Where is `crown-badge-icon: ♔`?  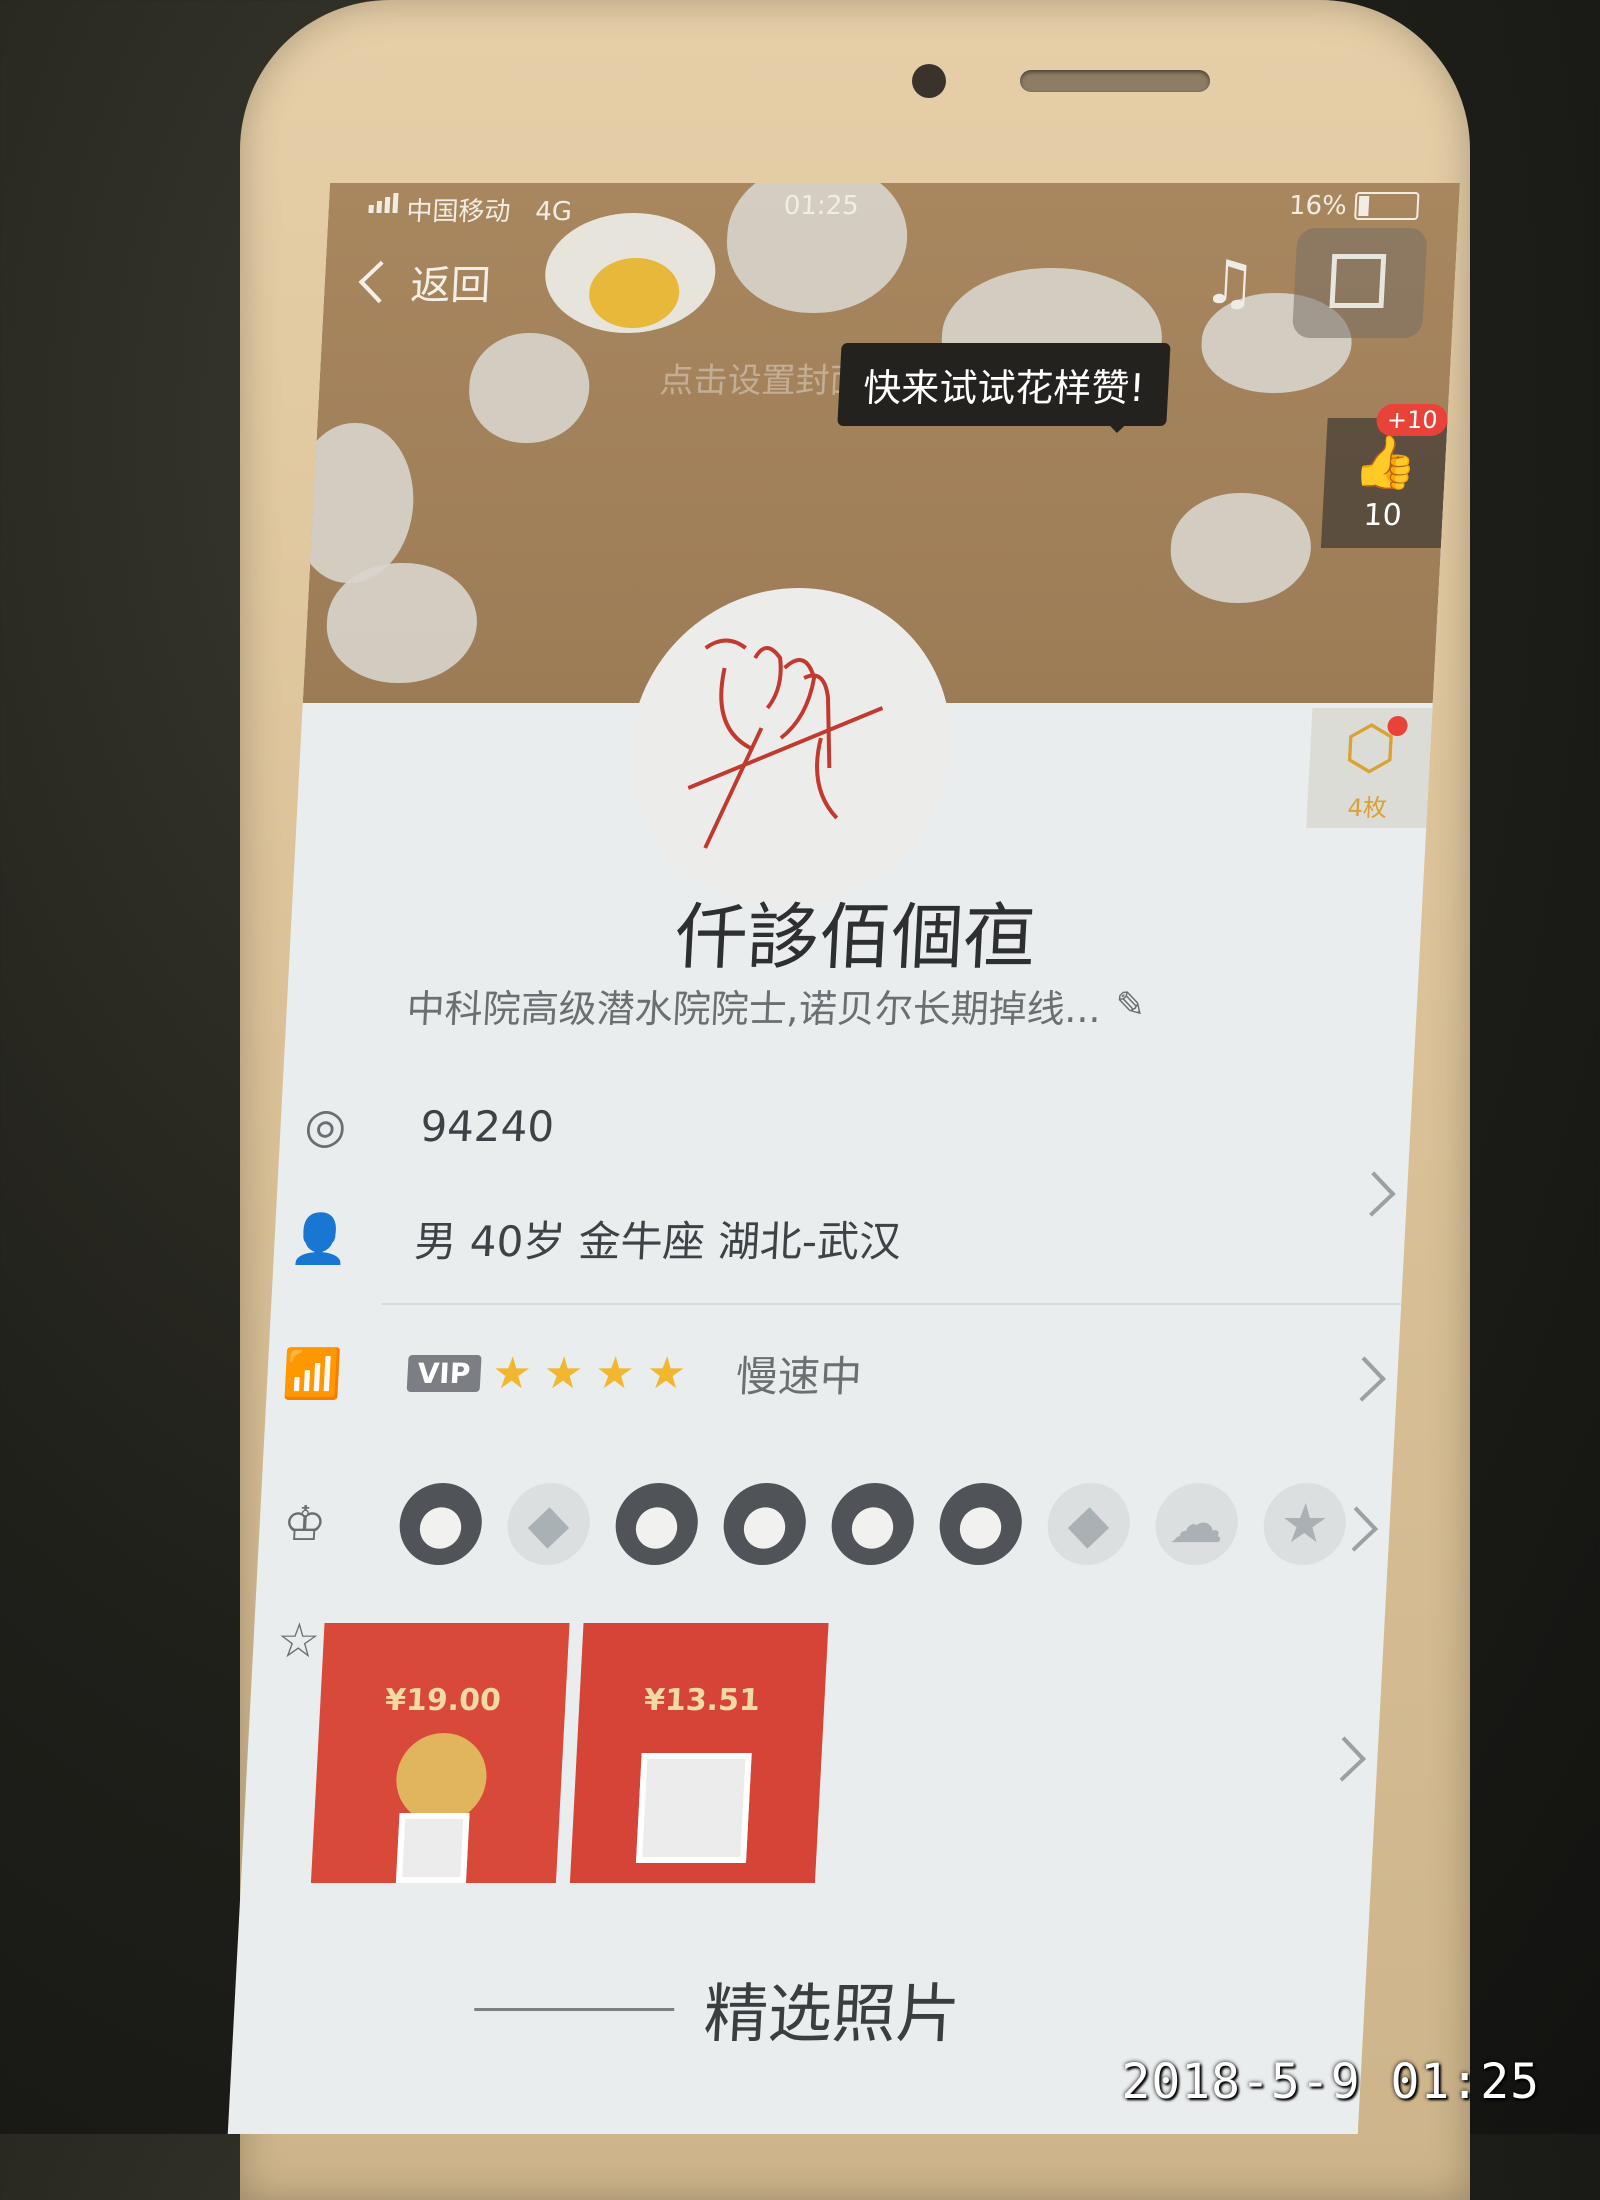
crown-badge-icon: ♔ is located at coordinates (304, 1524).